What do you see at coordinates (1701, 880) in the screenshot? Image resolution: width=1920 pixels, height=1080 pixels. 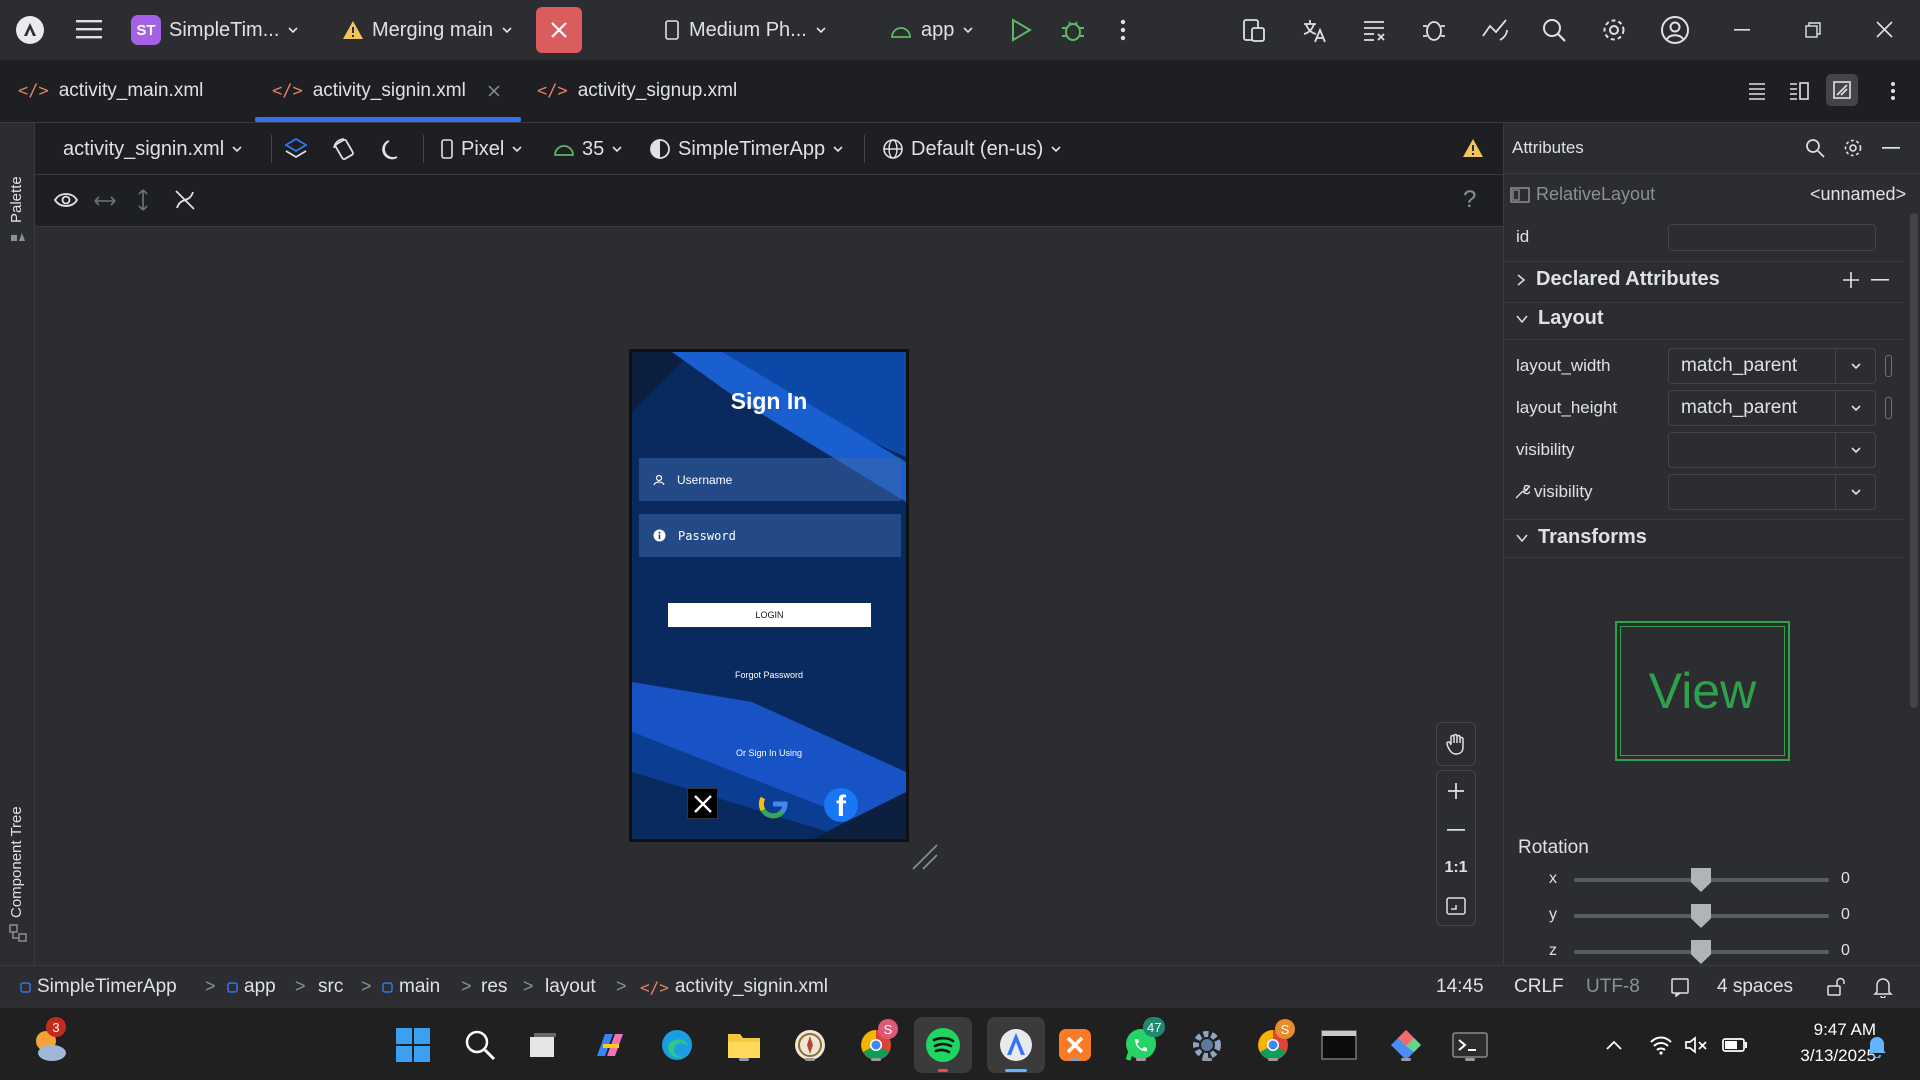 I see `rotation-x-thumb` at bounding box center [1701, 880].